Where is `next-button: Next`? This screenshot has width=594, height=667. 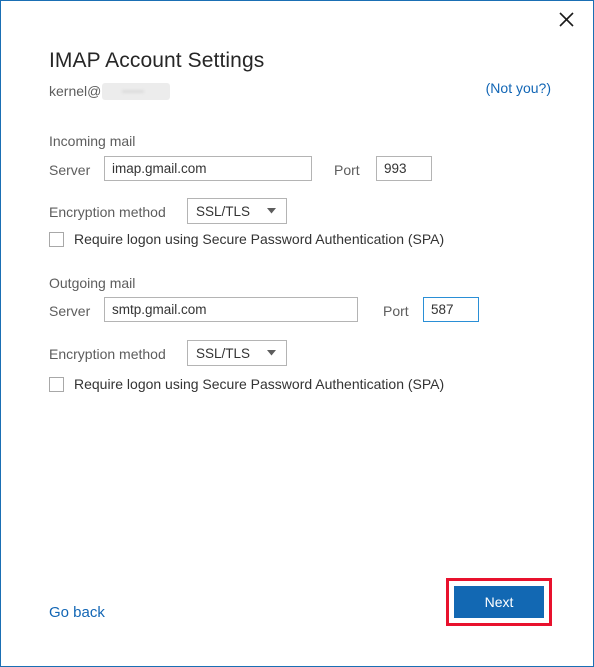
next-button: Next is located at coordinates (499, 602).